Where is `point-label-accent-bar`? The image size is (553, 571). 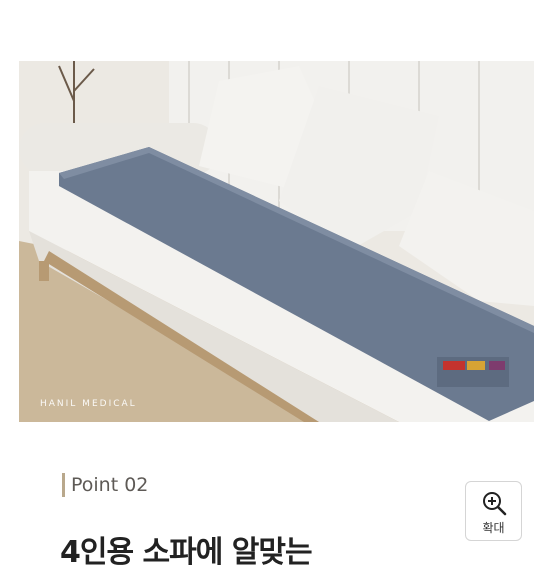 point-label-accent-bar is located at coordinates (63, 485).